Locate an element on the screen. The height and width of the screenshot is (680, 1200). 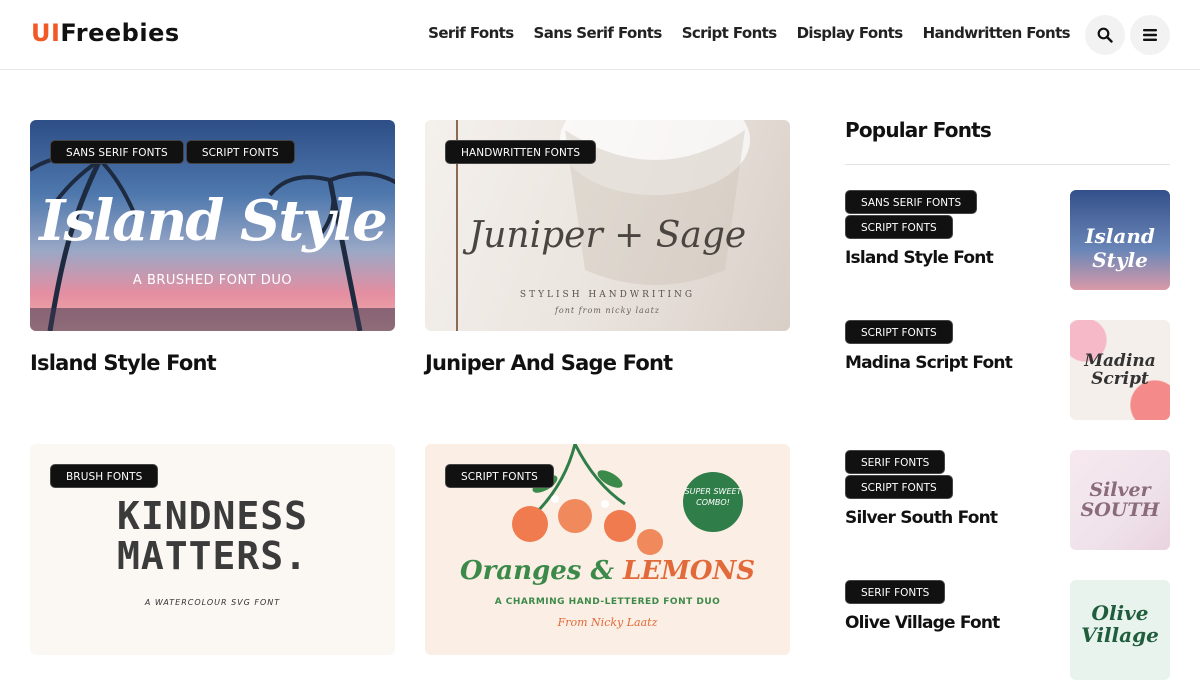
item-thumbnail: Madina Script is located at coordinates (1120, 370).